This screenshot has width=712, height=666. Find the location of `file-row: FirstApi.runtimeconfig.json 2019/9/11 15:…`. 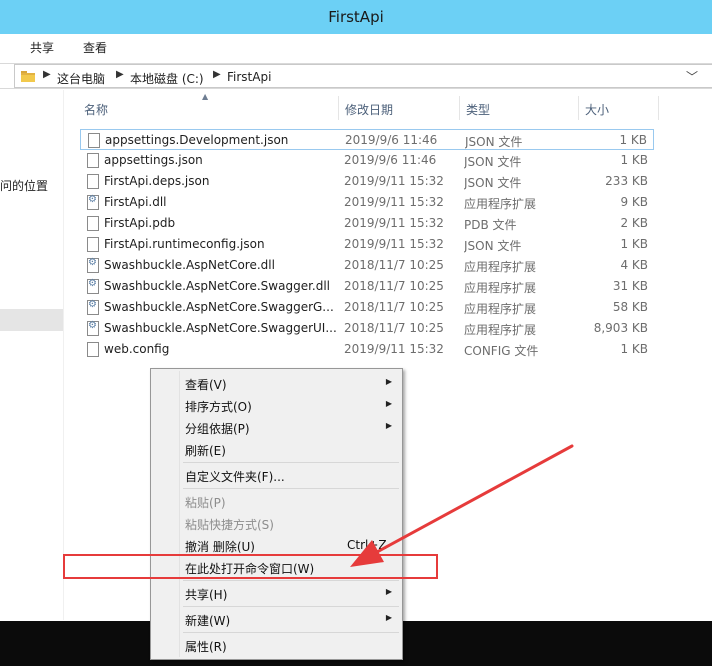

file-row: FirstApi.runtimeconfig.json 2019/9/11 15:… is located at coordinates (367, 244).